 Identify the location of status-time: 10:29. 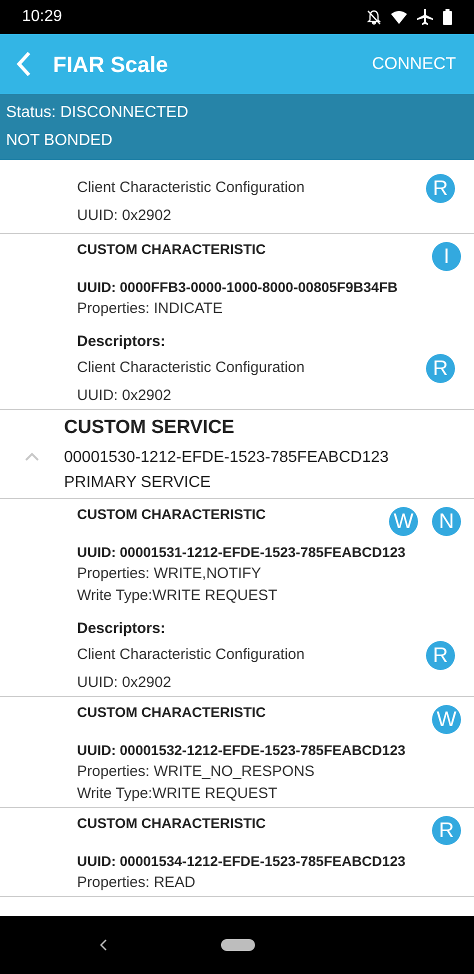
(42, 17).